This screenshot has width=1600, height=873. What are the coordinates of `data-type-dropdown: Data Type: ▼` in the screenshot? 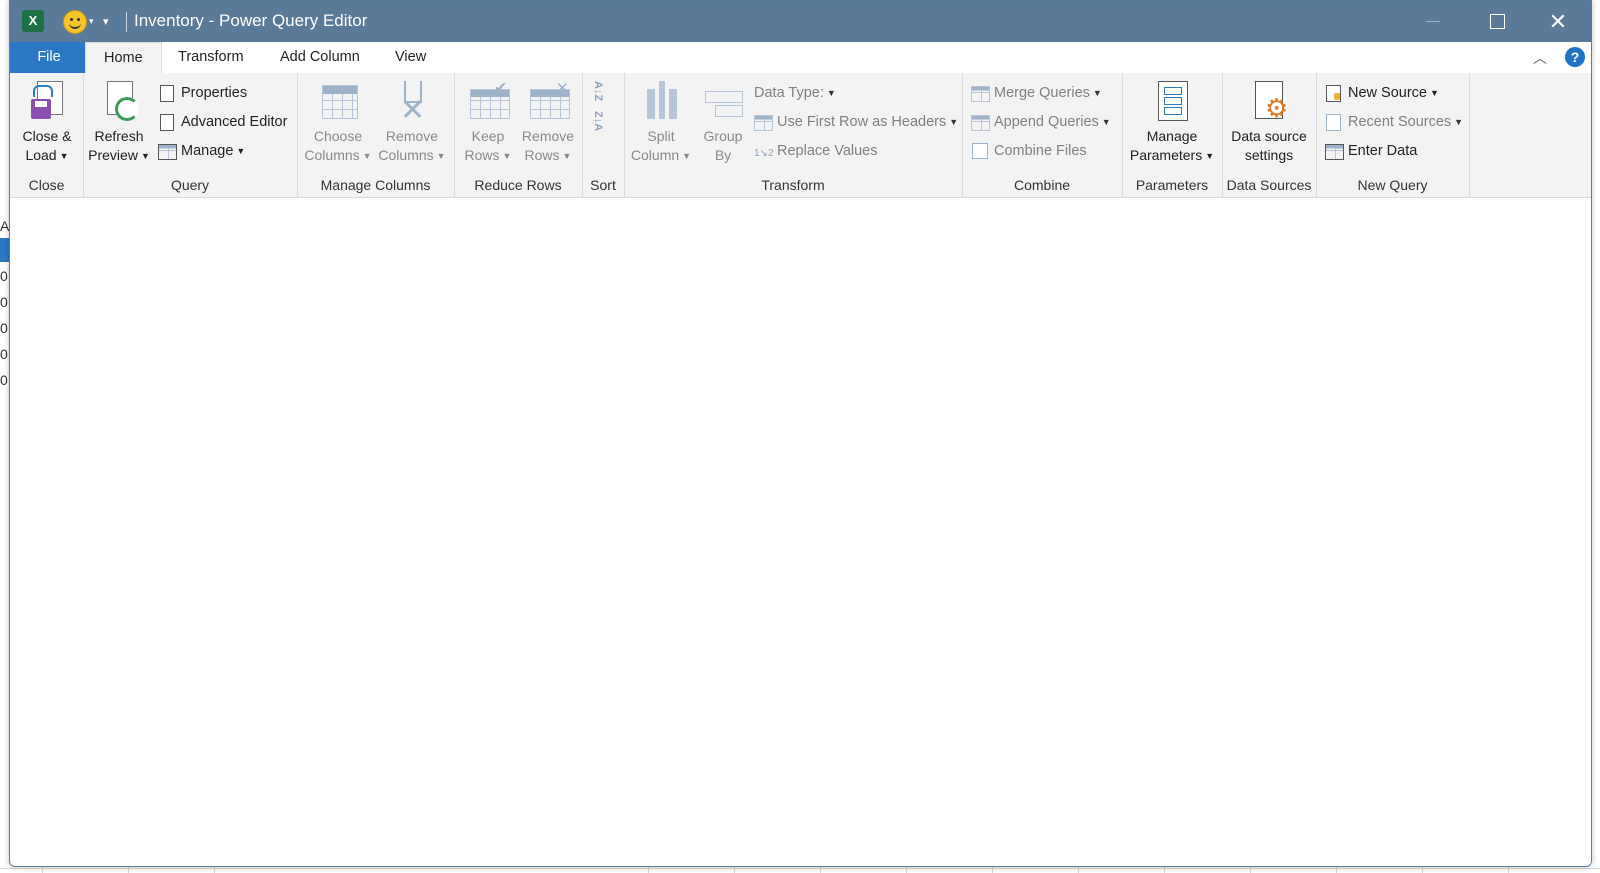 It's located at (795, 93).